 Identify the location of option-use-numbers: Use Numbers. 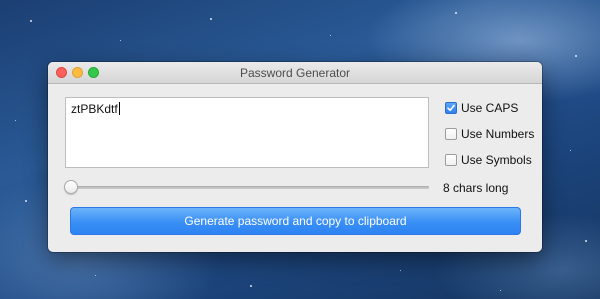
(489, 134).